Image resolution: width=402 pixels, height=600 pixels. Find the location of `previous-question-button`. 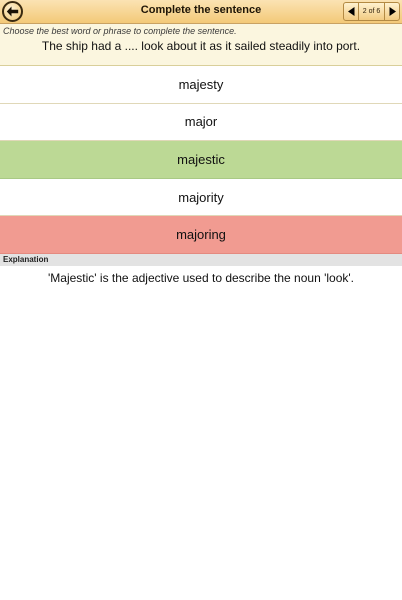

previous-question-button is located at coordinates (351, 11).